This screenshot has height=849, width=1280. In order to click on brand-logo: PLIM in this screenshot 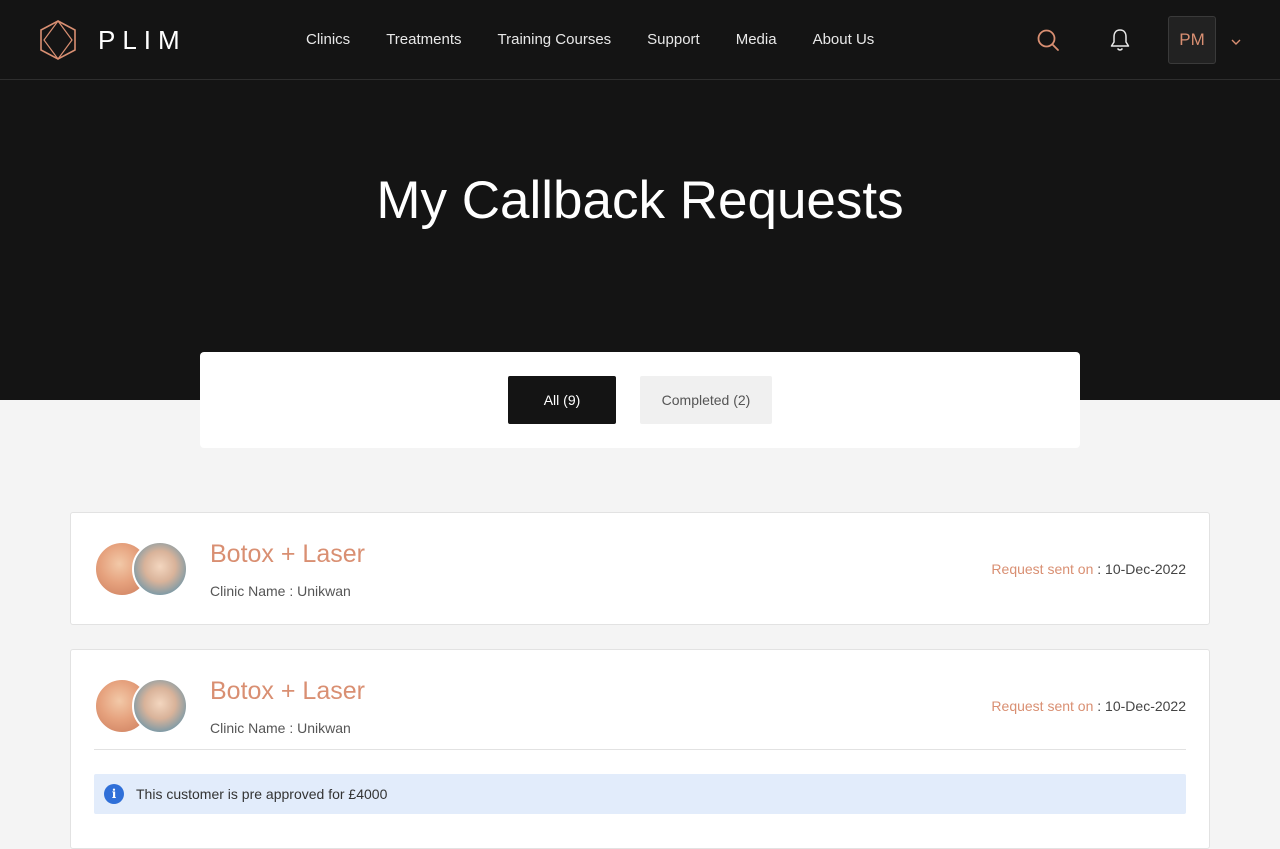, I will do `click(109, 40)`.